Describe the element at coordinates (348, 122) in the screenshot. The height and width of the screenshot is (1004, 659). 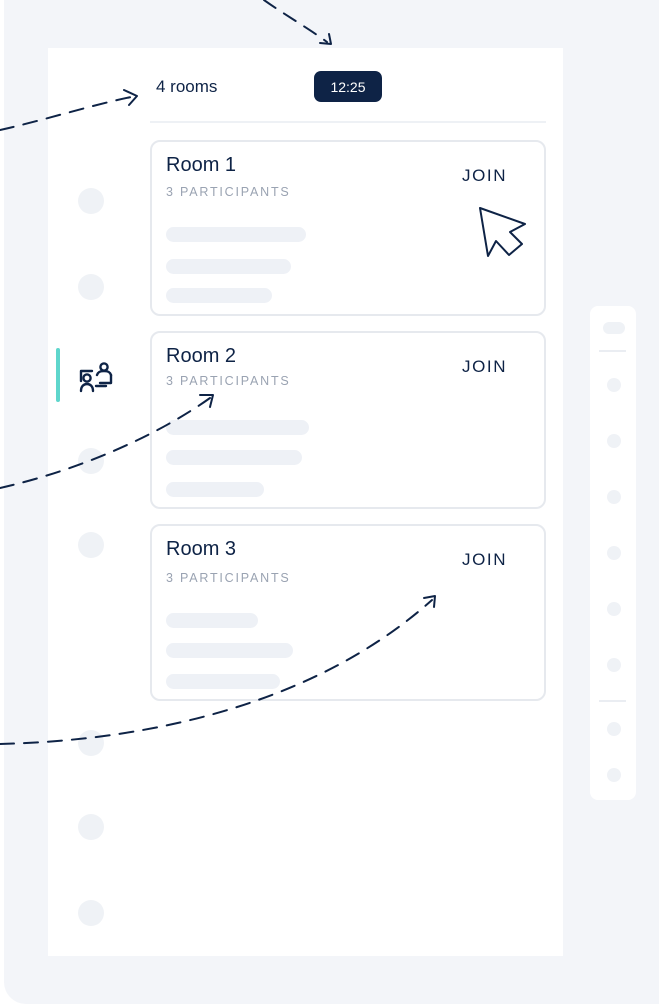
I see `header-divider` at that location.